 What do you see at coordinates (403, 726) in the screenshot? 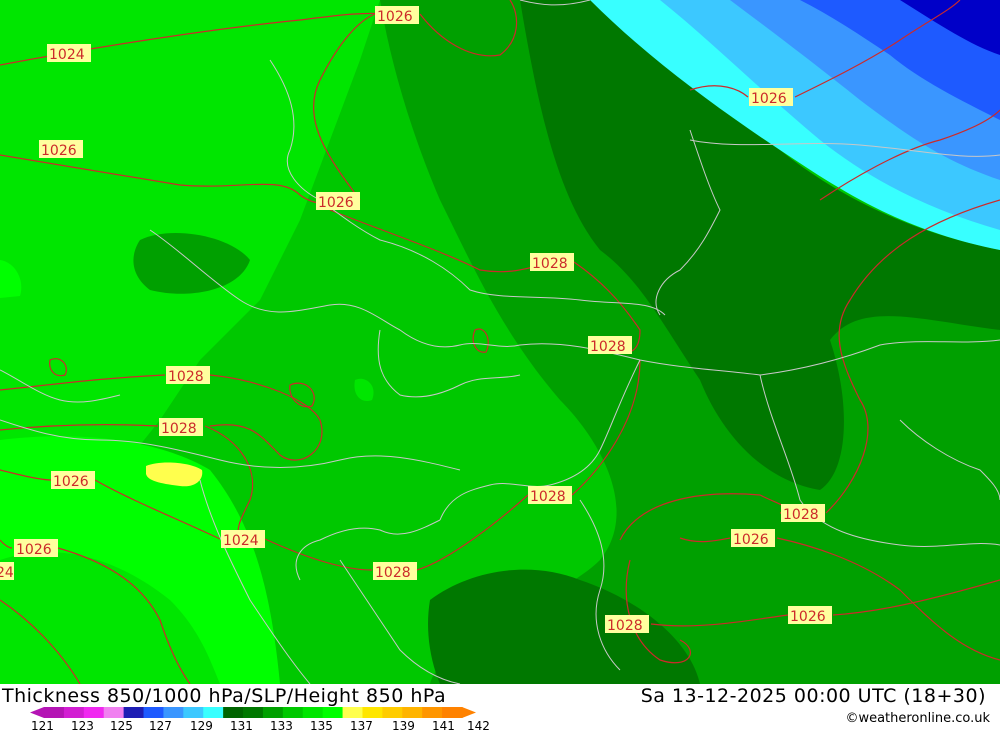
I see `legend-tick: 139` at bounding box center [403, 726].